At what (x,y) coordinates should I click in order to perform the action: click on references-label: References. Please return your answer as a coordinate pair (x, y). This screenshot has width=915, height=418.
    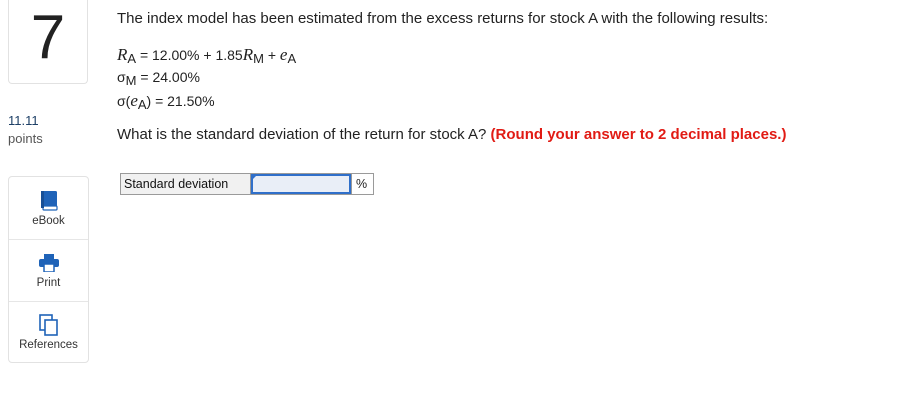
    Looking at the image, I should click on (48, 345).